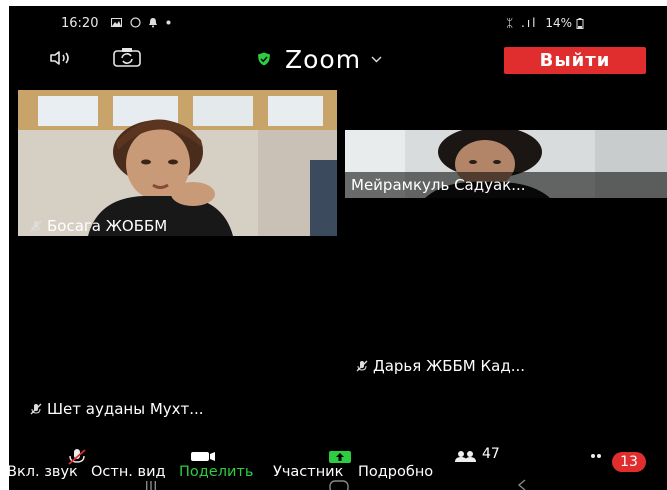  Describe the element at coordinates (323, 59) in the screenshot. I see `app-title: Zoom` at that location.